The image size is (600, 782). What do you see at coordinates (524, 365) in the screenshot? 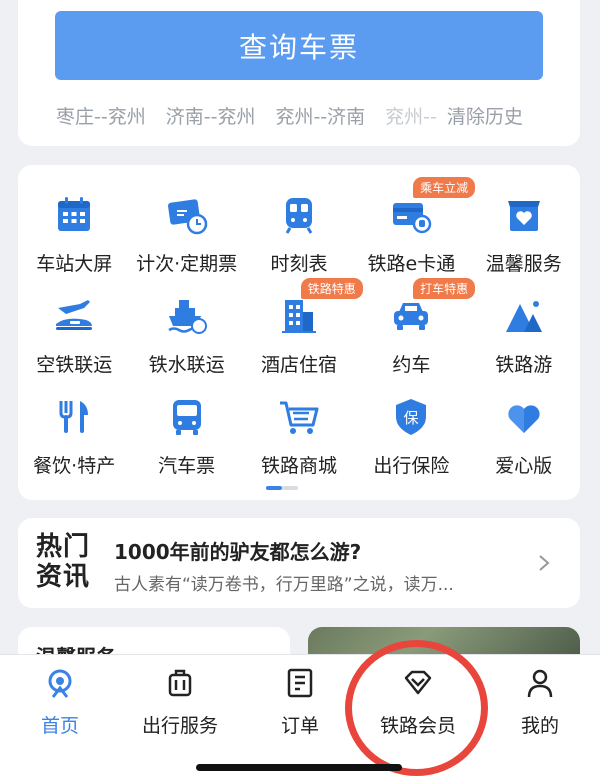
I see `service-label: 铁路游` at bounding box center [524, 365].